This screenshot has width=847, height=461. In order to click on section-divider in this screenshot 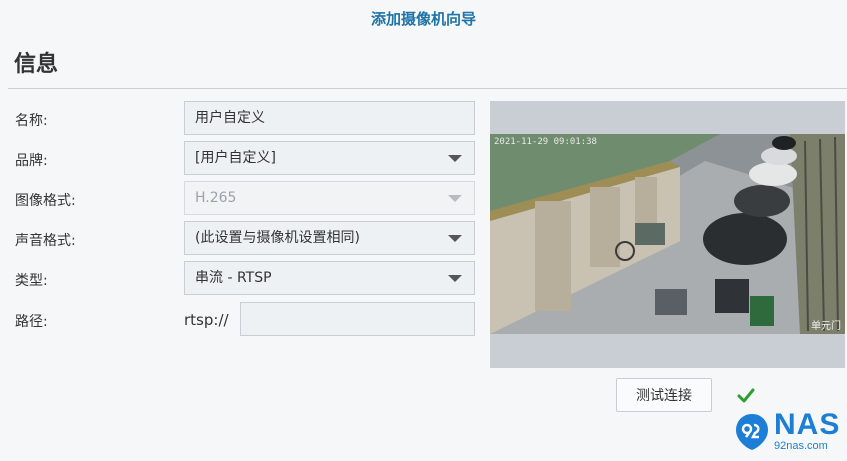, I will do `click(427, 88)`.